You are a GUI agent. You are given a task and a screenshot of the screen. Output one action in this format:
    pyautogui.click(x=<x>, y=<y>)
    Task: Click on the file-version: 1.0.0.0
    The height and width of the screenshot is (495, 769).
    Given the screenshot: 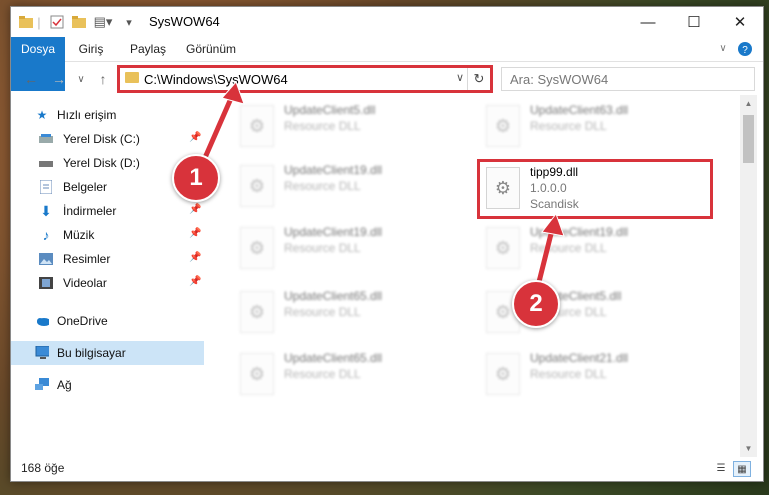 What is the action you would take?
    pyautogui.click(x=548, y=188)
    